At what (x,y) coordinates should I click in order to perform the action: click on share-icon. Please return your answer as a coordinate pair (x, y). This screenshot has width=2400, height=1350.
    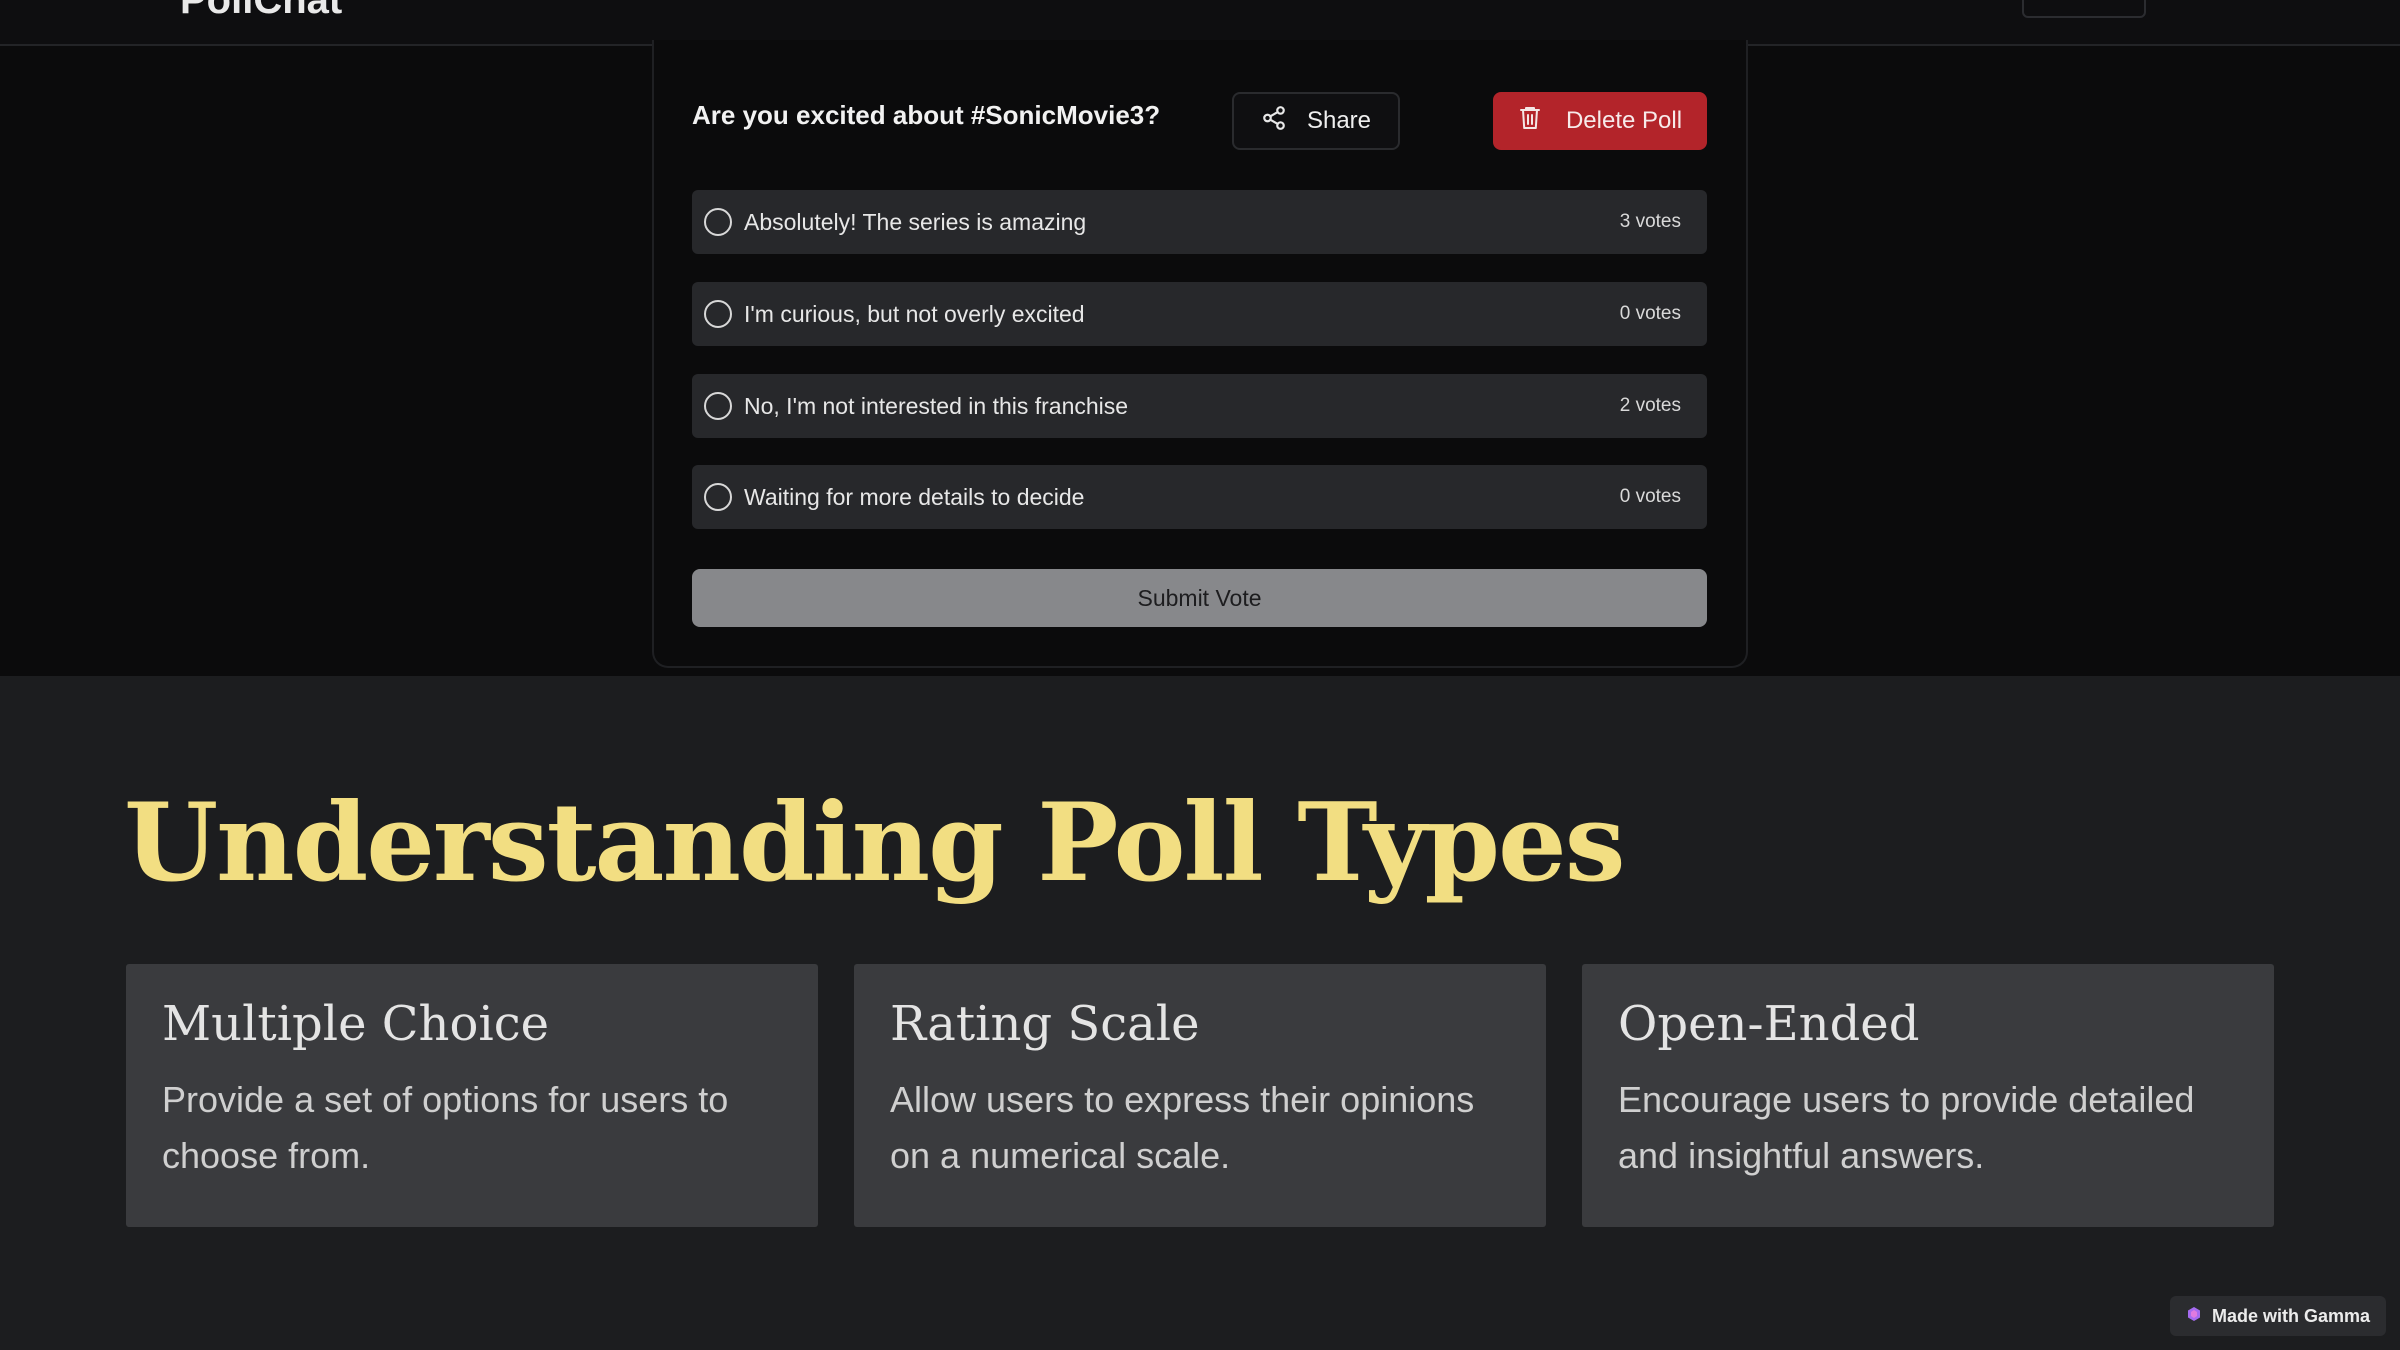
    Looking at the image, I should click on (1274, 121).